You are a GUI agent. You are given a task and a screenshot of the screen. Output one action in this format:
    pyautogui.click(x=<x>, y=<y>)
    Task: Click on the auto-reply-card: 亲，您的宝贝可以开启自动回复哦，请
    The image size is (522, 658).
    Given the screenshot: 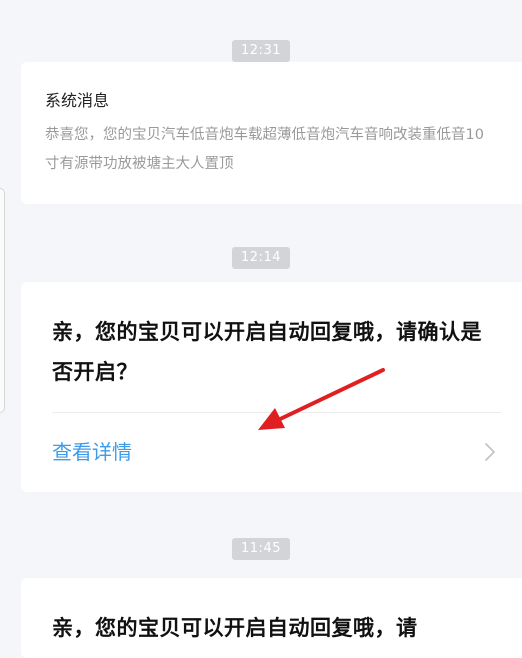 What is the action you would take?
    pyautogui.click(x=271, y=618)
    